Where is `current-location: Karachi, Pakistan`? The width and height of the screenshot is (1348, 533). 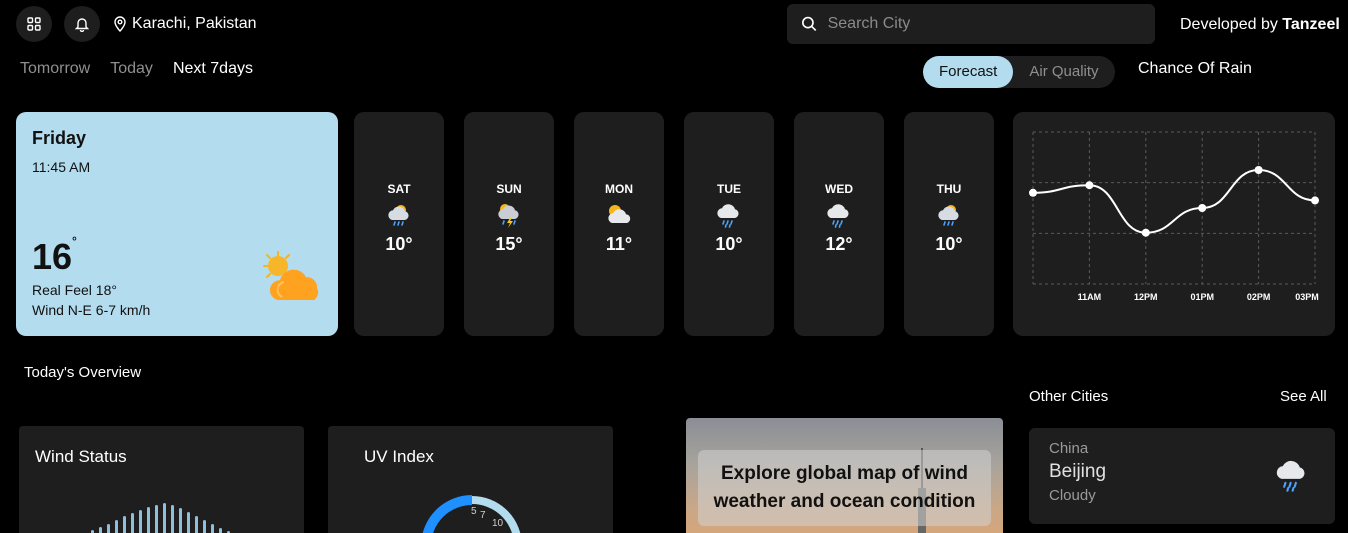 current-location: Karachi, Pakistan is located at coordinates (185, 24).